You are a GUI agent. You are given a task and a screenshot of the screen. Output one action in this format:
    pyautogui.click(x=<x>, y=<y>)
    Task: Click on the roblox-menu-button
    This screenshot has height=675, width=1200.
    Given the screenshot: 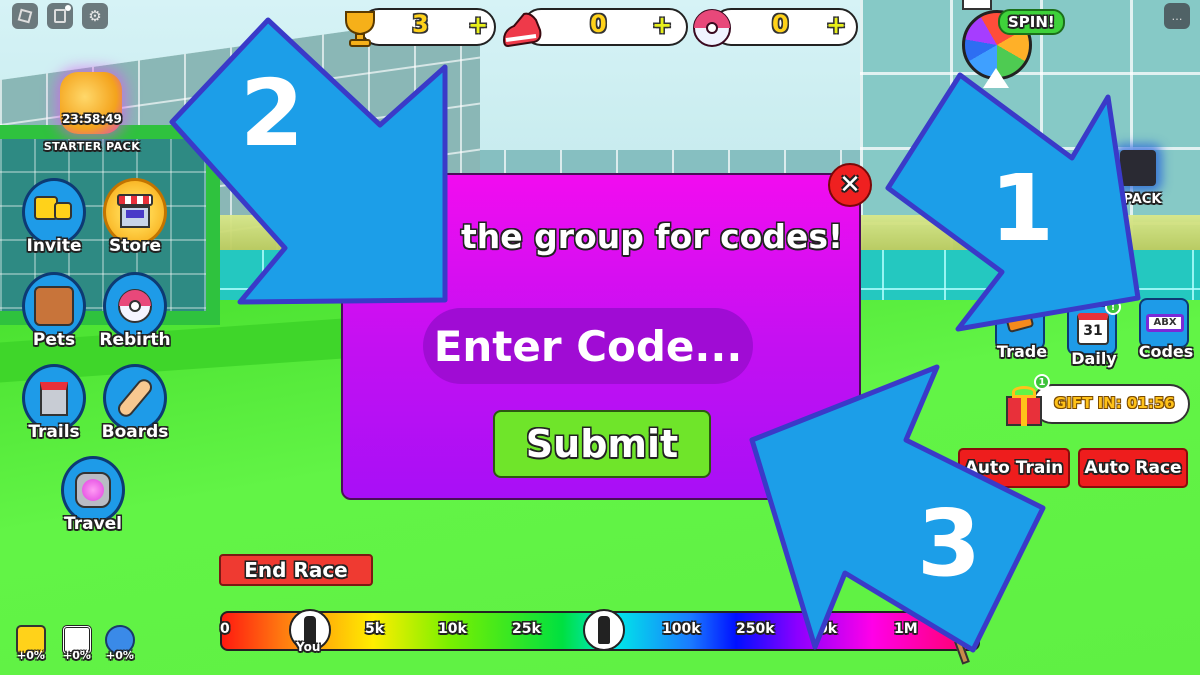 What is the action you would take?
    pyautogui.click(x=25, y=16)
    